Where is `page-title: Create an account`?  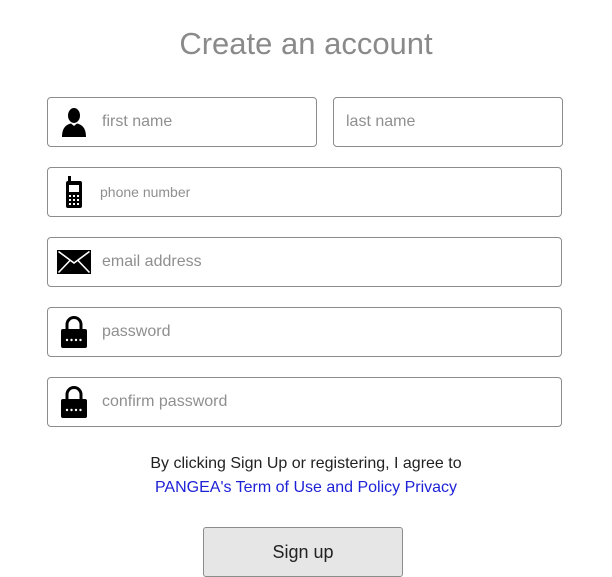
page-title: Create an account is located at coordinates (306, 43).